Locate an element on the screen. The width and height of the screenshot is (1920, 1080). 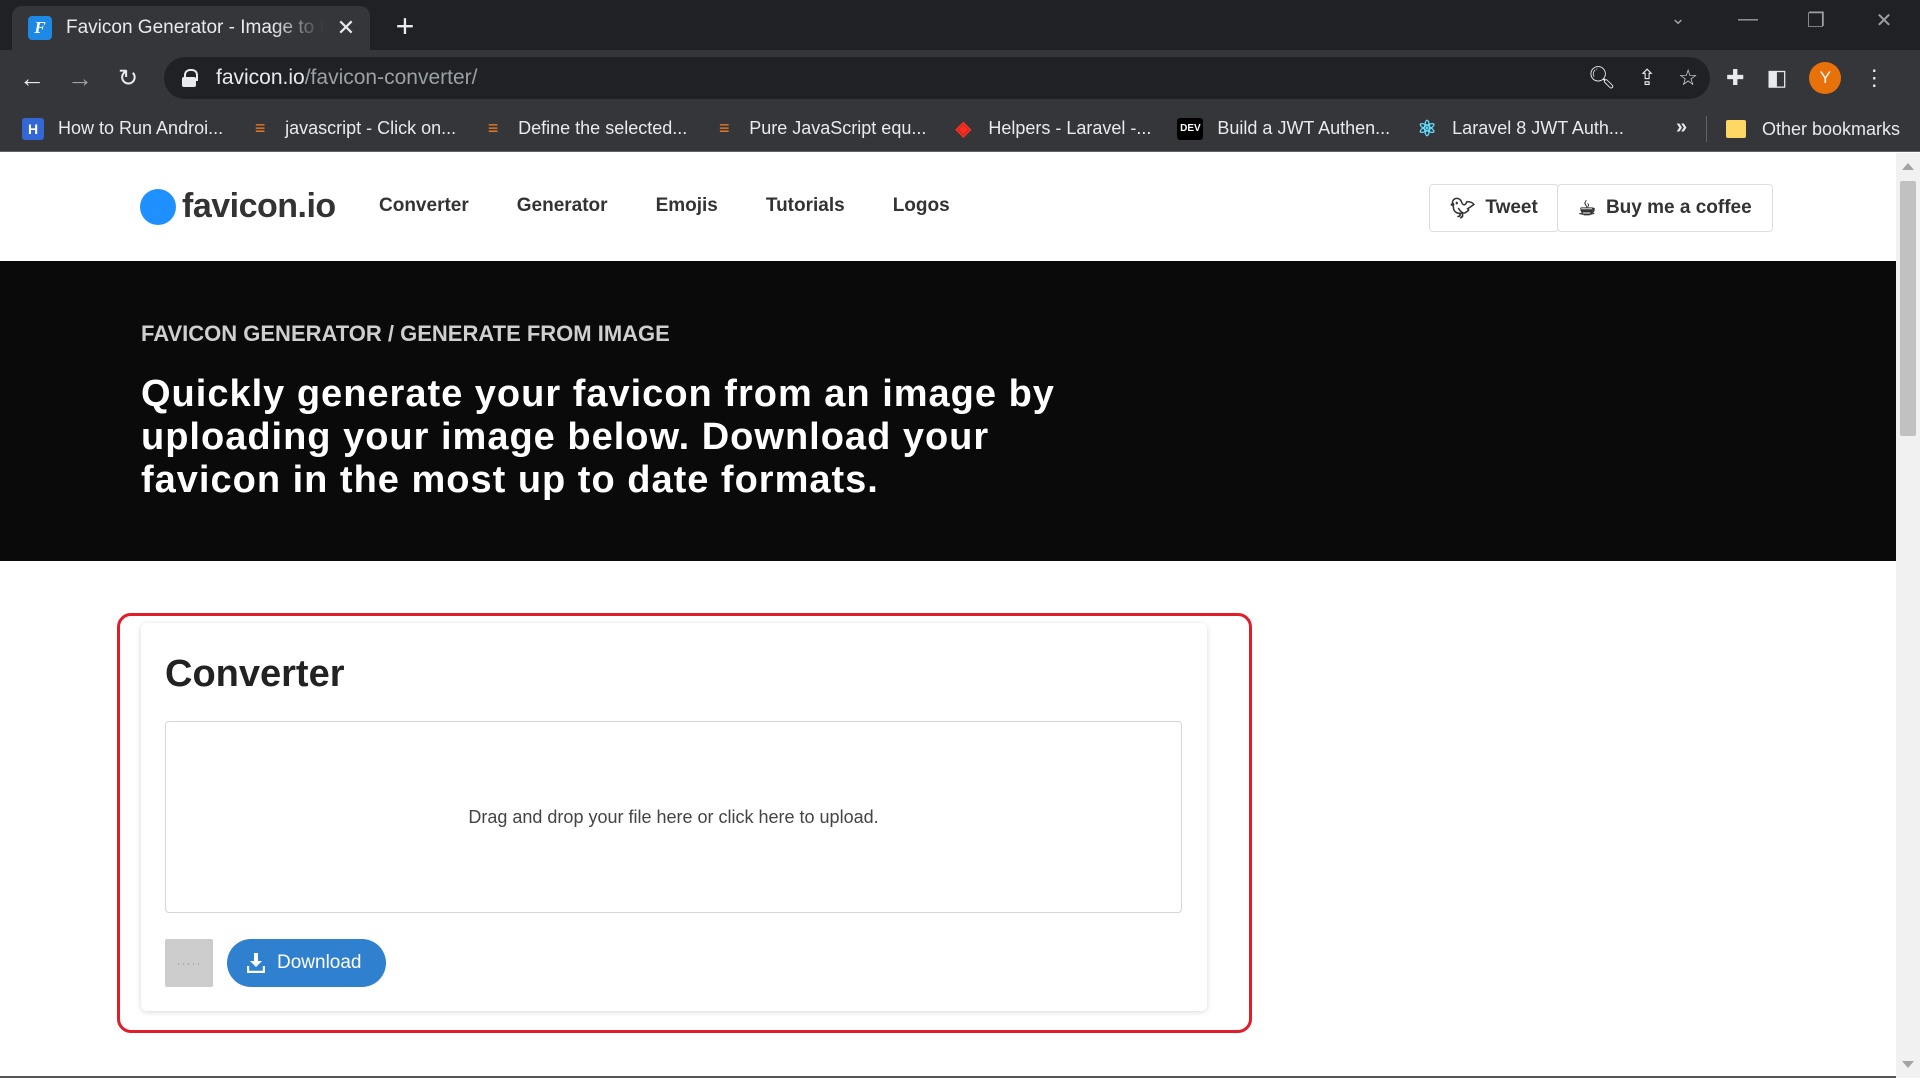
breadcrumb: FAVICON GENERATOR / GENERATE FROM IMAGE is located at coordinates (405, 333).